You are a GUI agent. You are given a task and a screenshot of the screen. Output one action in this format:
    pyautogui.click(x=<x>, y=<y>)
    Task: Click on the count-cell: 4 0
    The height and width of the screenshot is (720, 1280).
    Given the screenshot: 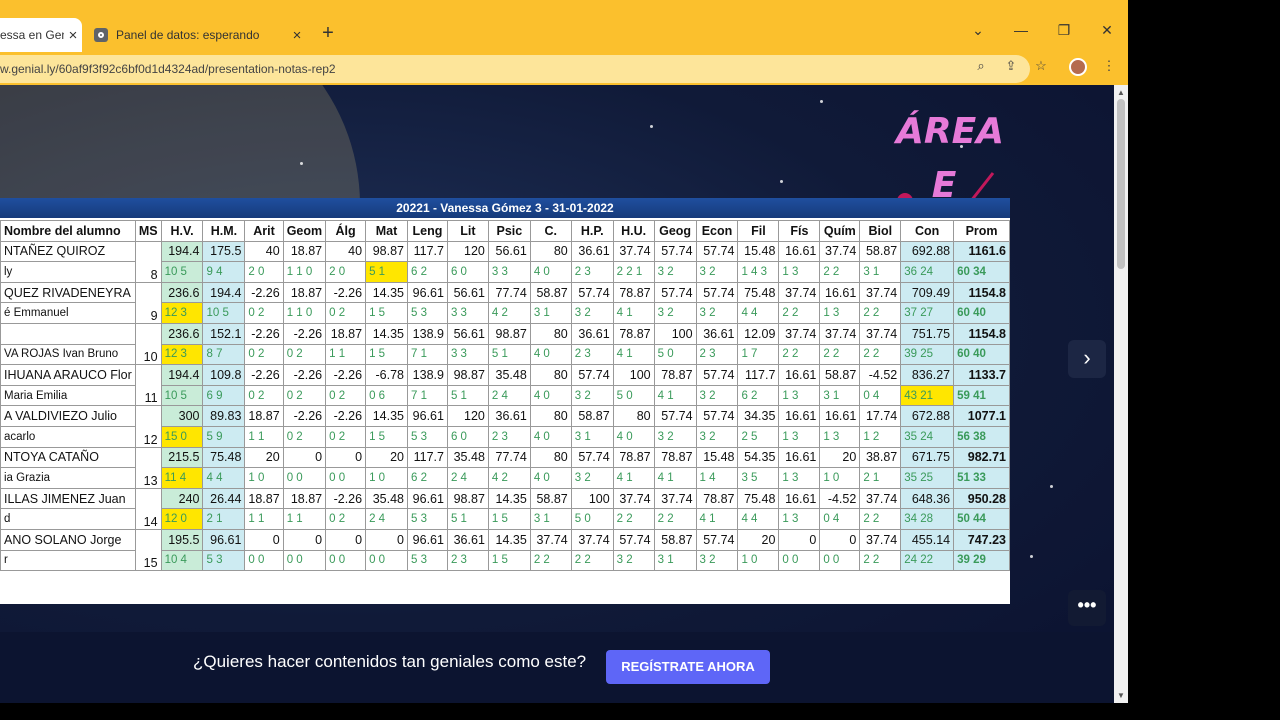 What is the action you would take?
    pyautogui.click(x=633, y=436)
    